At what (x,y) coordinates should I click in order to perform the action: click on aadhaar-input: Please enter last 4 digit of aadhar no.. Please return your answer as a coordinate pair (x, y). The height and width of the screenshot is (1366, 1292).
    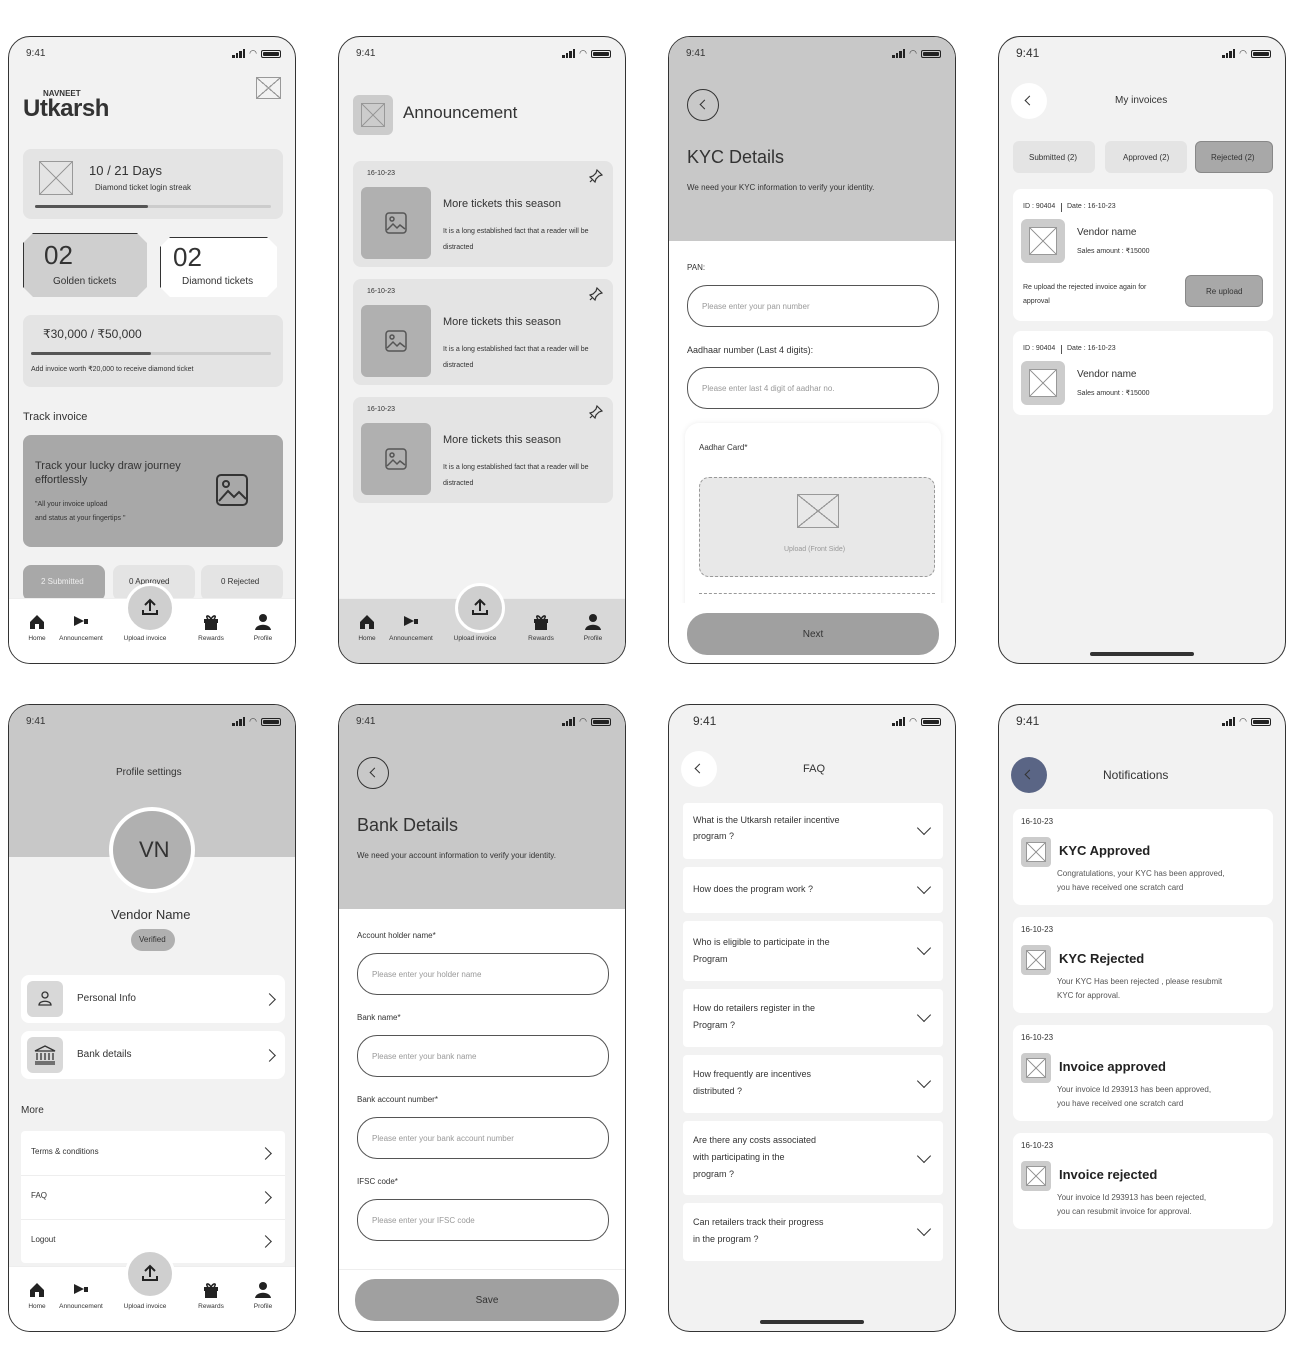
    Looking at the image, I should click on (813, 388).